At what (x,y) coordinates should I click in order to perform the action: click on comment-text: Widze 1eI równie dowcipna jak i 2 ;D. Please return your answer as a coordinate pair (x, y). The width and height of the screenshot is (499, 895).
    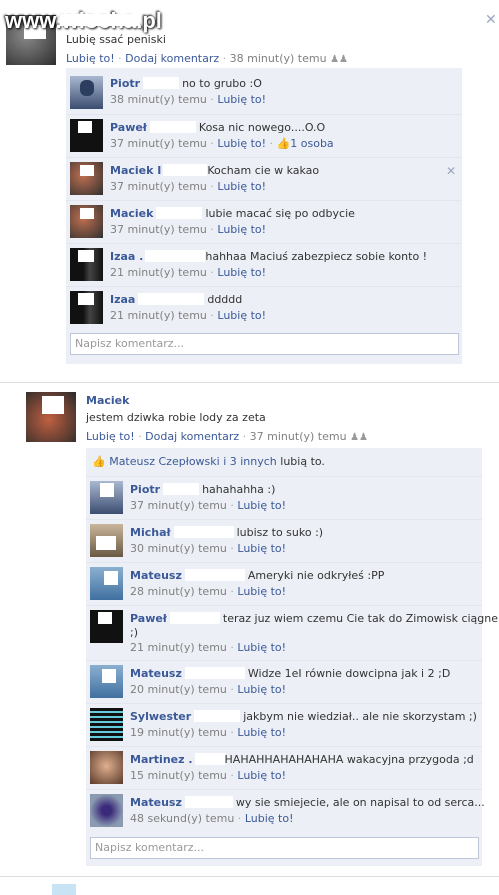
    Looking at the image, I should click on (349, 673).